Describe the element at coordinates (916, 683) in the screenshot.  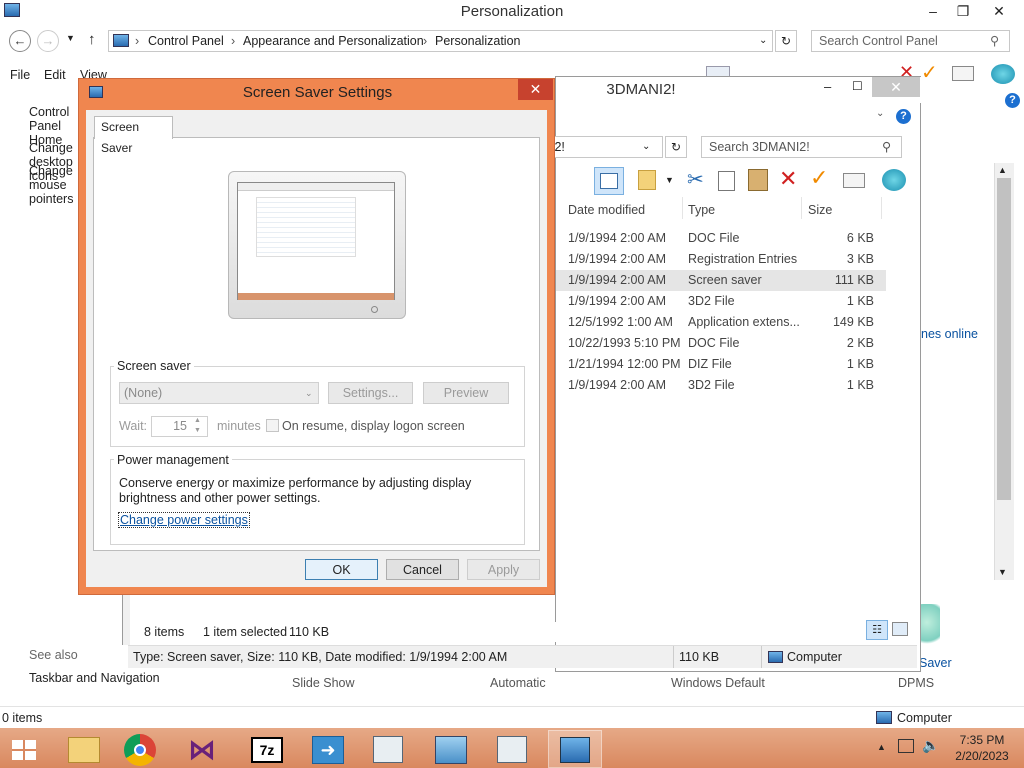
I see `dpms-label: DPMS` at that location.